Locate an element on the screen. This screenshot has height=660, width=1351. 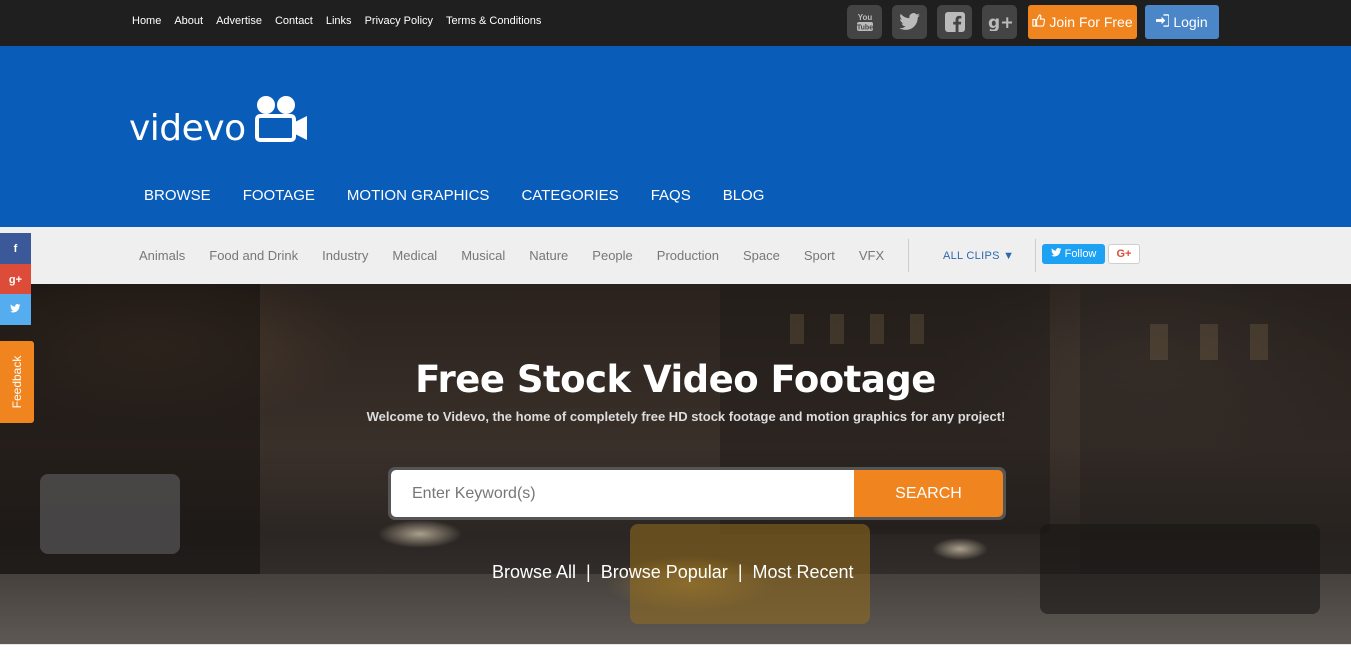
login-button: Login is located at coordinates (1182, 22).